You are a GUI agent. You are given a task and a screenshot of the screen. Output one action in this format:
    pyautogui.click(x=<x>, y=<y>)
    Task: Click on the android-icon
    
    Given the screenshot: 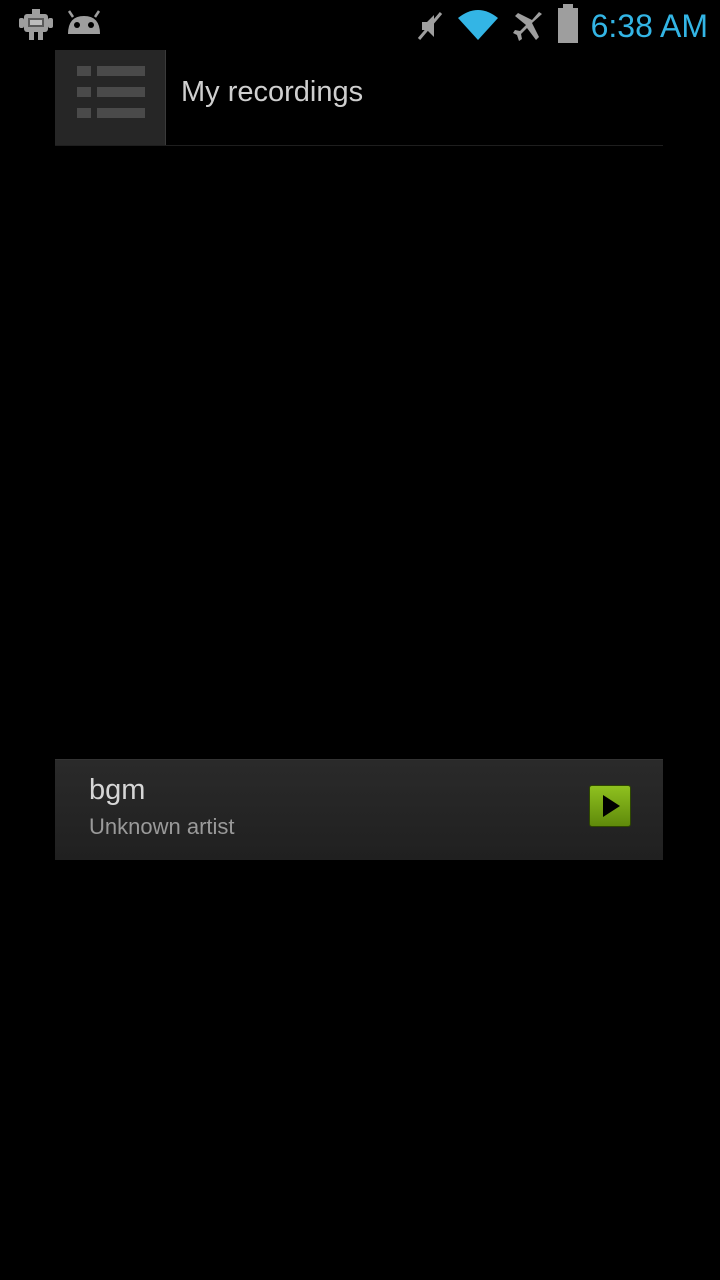 What is the action you would take?
    pyautogui.click(x=84, y=26)
    